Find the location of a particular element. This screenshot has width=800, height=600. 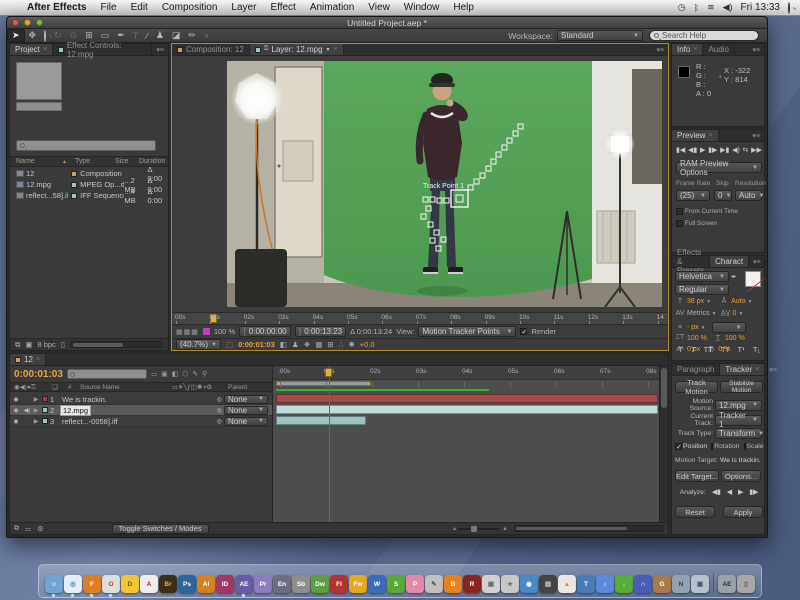

resolution-icon: ▦ is located at coordinates (318, 344).